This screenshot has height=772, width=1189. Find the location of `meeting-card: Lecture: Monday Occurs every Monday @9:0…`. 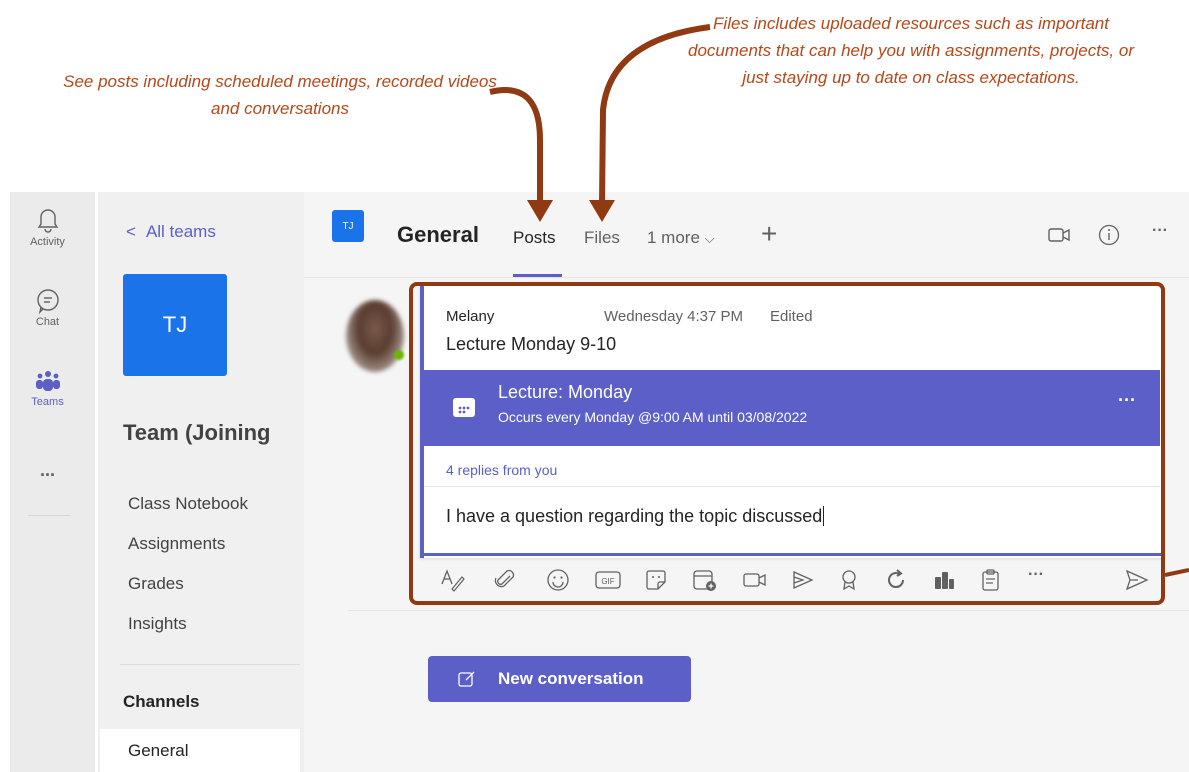

meeting-card: Lecture: Monday Occurs every Monday @9:0… is located at coordinates (792, 408).